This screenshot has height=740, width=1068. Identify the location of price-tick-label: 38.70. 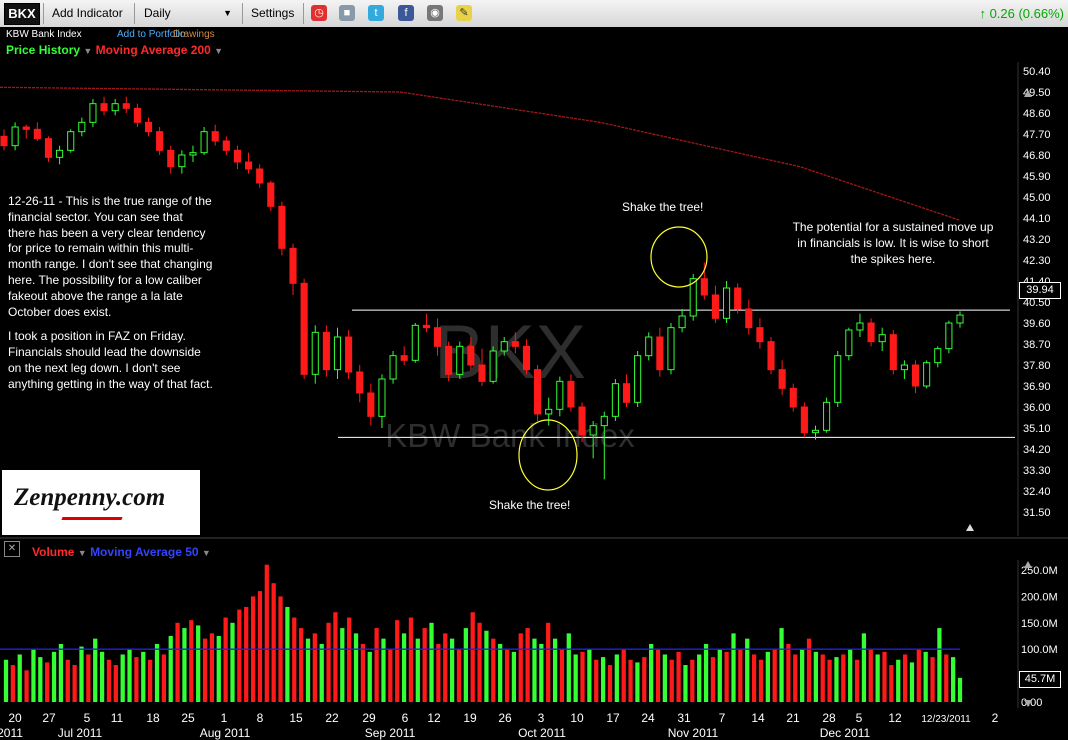
(1037, 345).